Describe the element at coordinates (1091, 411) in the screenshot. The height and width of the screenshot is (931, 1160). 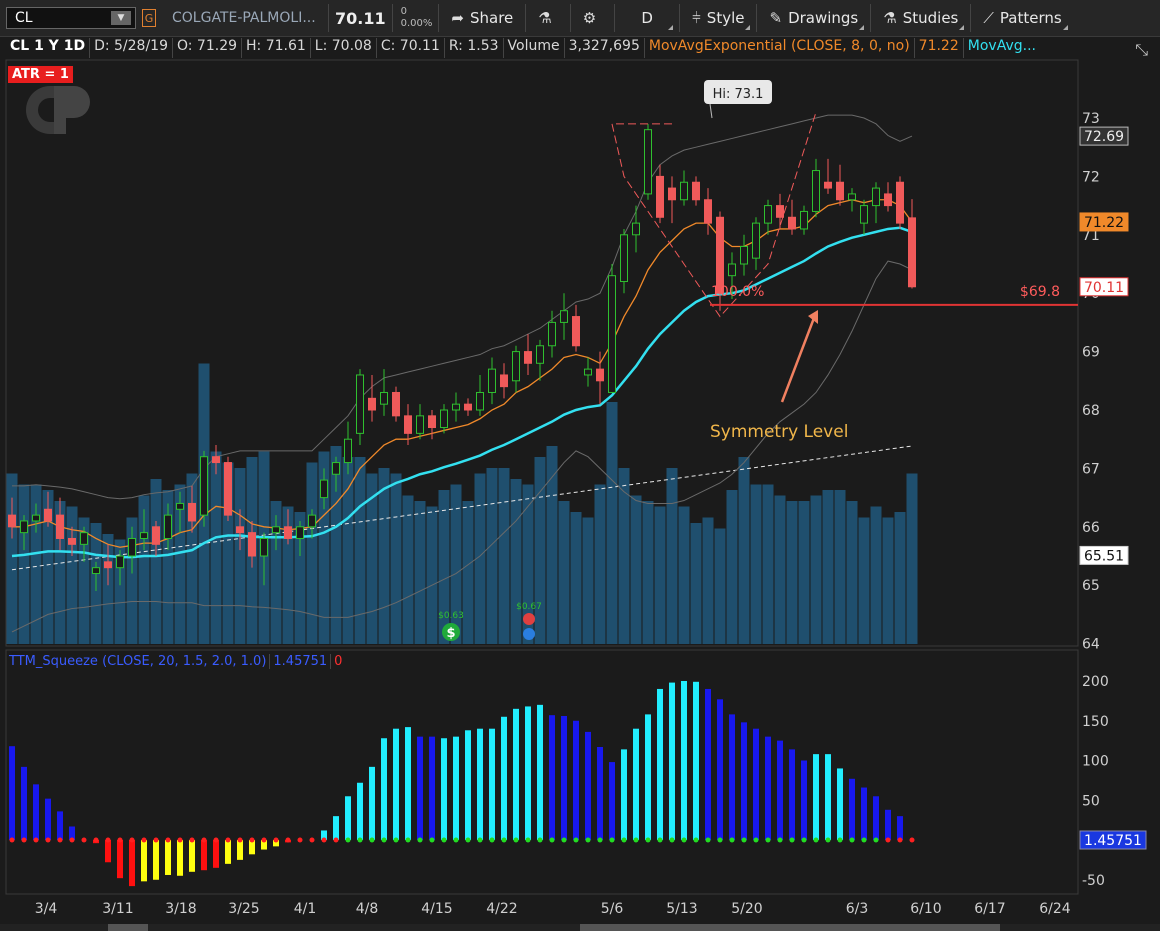
I see `price-axis-tick: 68` at that location.